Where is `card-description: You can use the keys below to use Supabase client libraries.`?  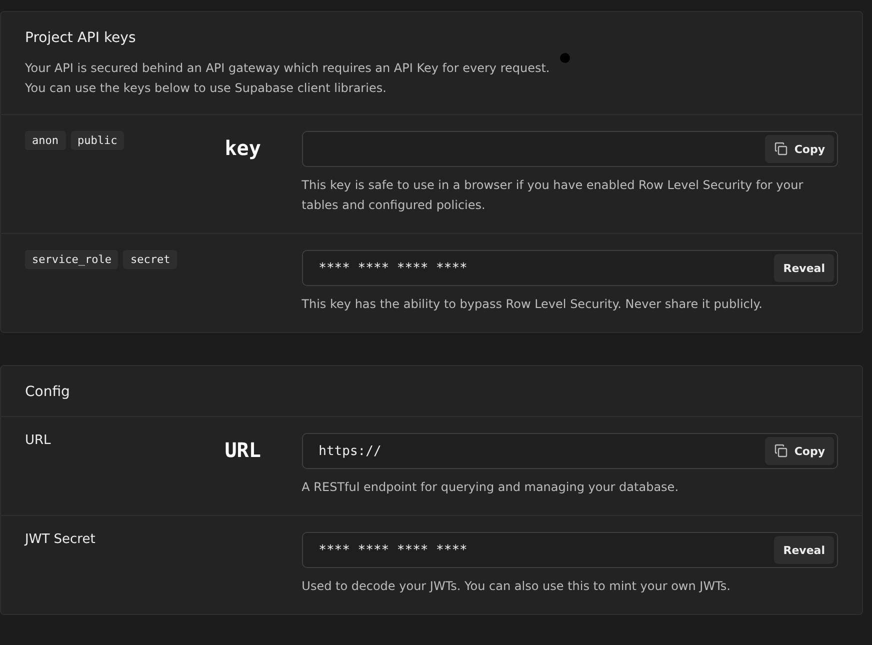 card-description: You can use the keys below to use Supabase client libraries. is located at coordinates (206, 88).